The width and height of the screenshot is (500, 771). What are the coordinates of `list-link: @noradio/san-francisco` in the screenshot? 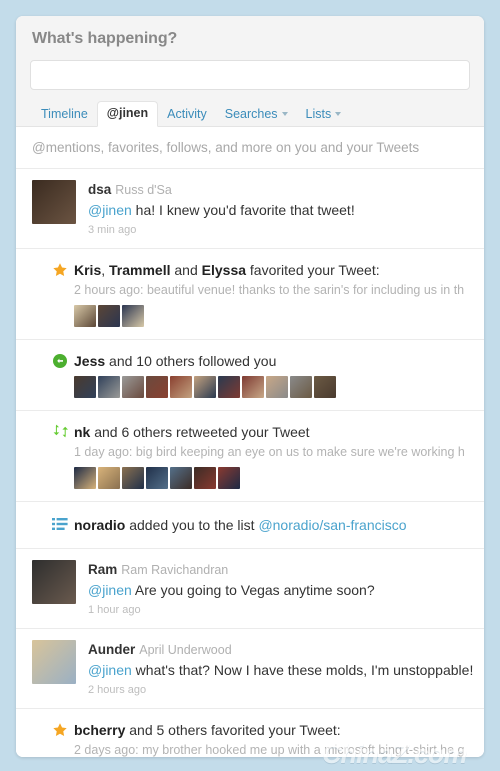 It's located at (332, 525).